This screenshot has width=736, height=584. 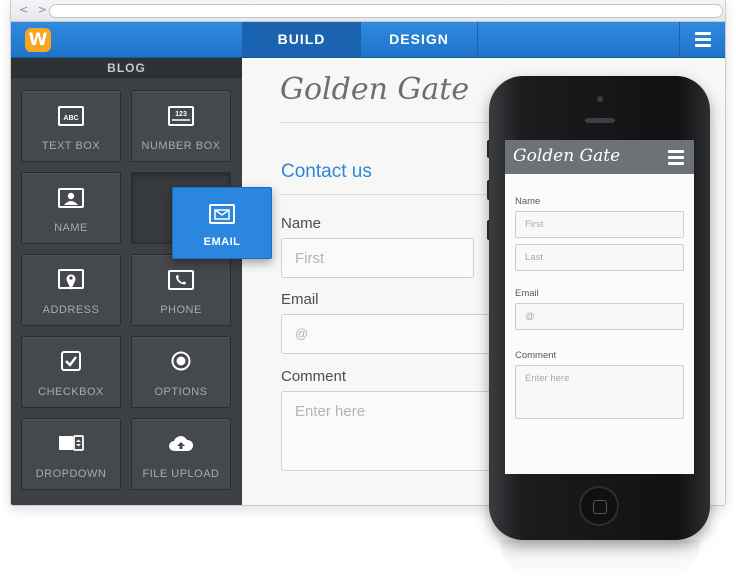 What do you see at coordinates (181, 443) in the screenshot?
I see `cloud-upload-icon` at bounding box center [181, 443].